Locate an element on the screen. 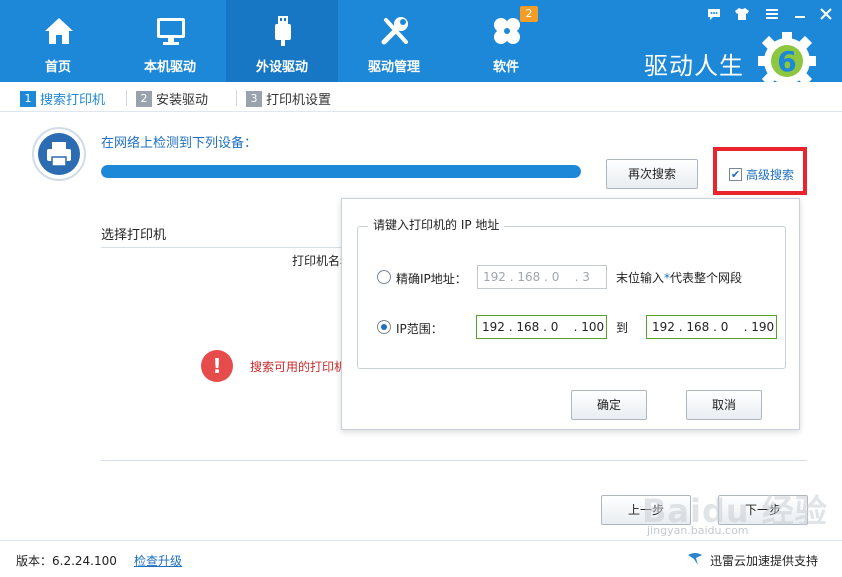 Image resolution: width=842 pixels, height=577 pixels. step-search-printer: 1 搜索打印机 is located at coordinates (63, 98).